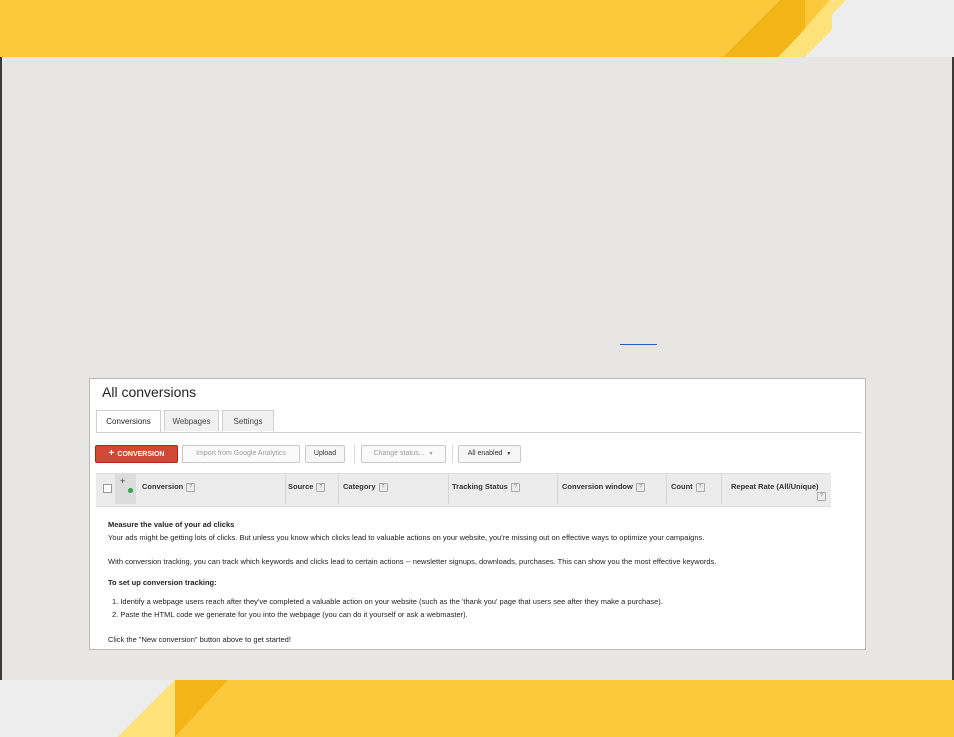  What do you see at coordinates (403, 454) in the screenshot?
I see `change-status-dropdown: Change status... ▼` at bounding box center [403, 454].